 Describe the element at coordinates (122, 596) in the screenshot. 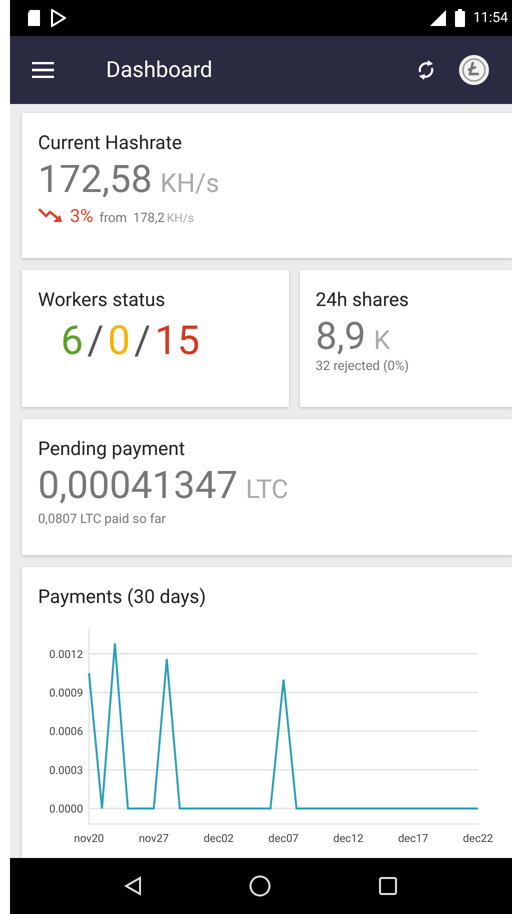

I see `card-title: Payments (30 days)` at that location.